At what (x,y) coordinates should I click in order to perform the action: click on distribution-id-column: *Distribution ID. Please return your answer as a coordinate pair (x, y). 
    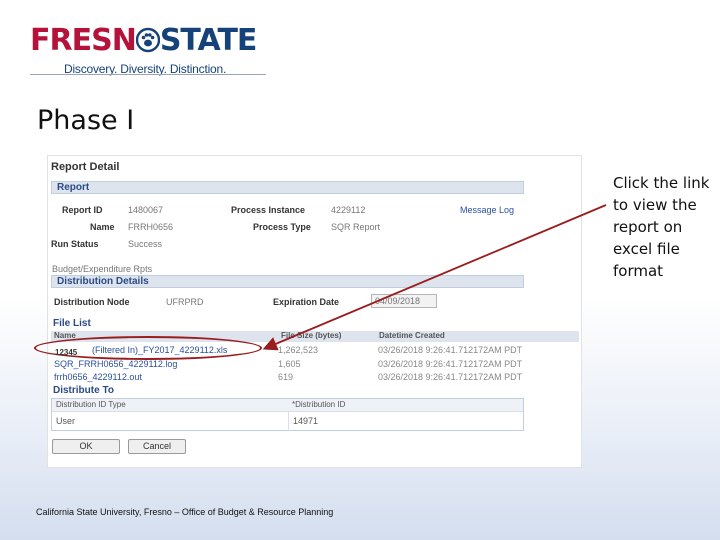
    Looking at the image, I should click on (319, 404).